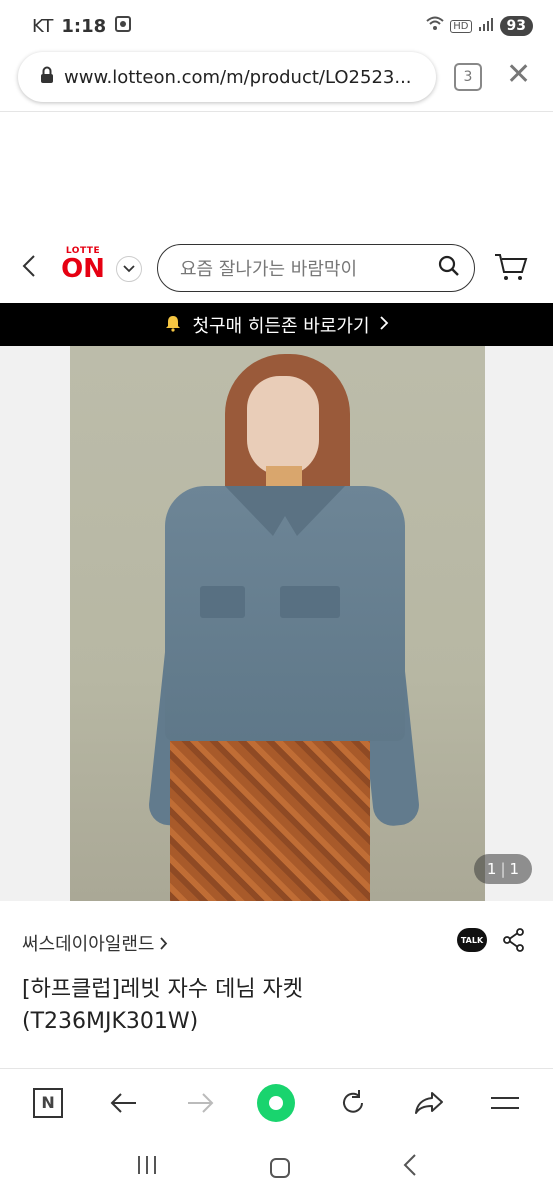 The height and width of the screenshot is (1200, 553). Describe the element at coordinates (514, 942) in the screenshot. I see `share-icon` at that location.